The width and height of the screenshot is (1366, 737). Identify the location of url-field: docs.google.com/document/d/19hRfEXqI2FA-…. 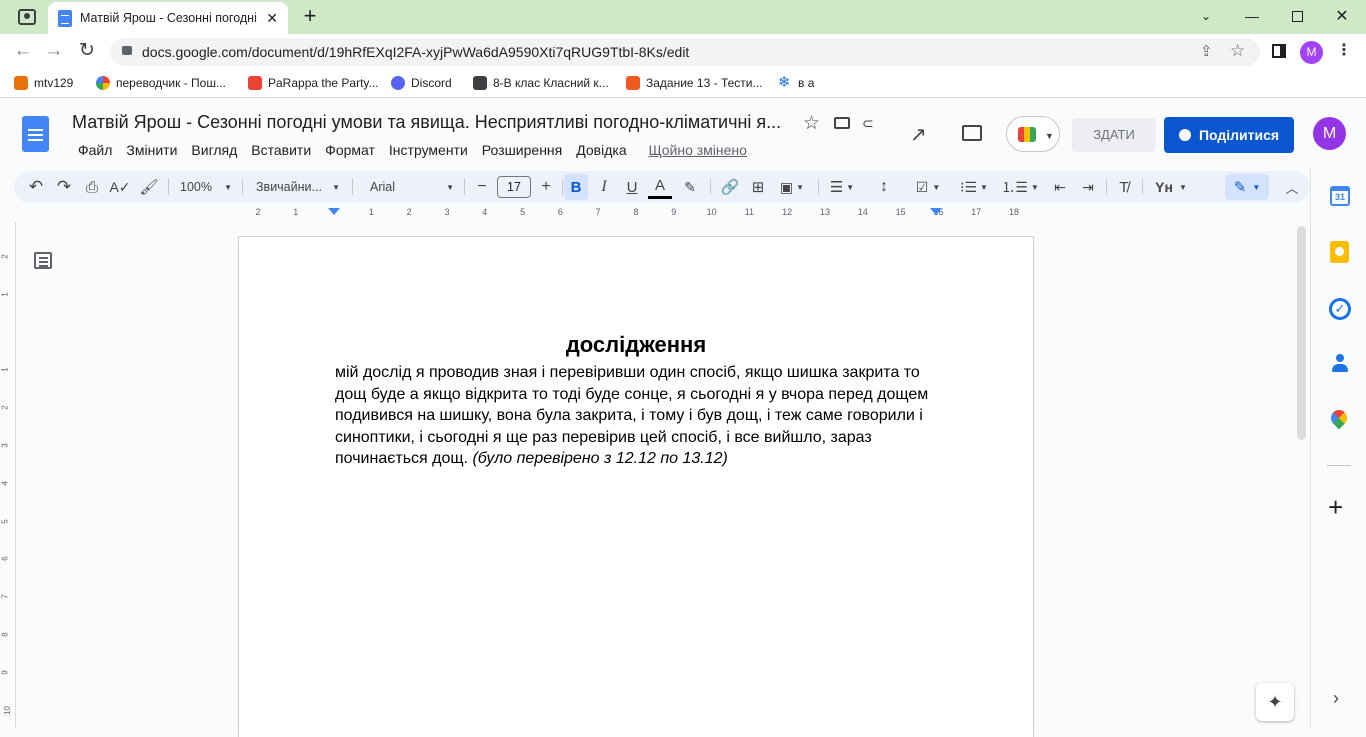
(685, 52).